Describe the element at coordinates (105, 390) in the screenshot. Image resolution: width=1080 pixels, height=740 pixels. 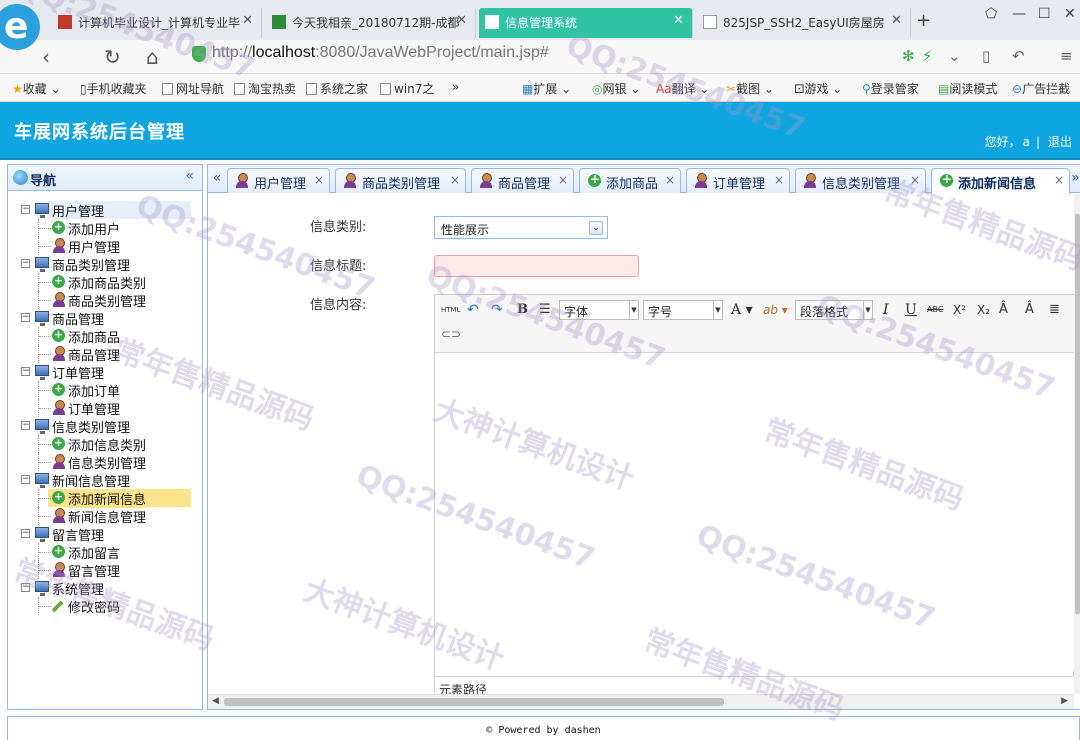
I see `nav-item: + 添加订单` at that location.